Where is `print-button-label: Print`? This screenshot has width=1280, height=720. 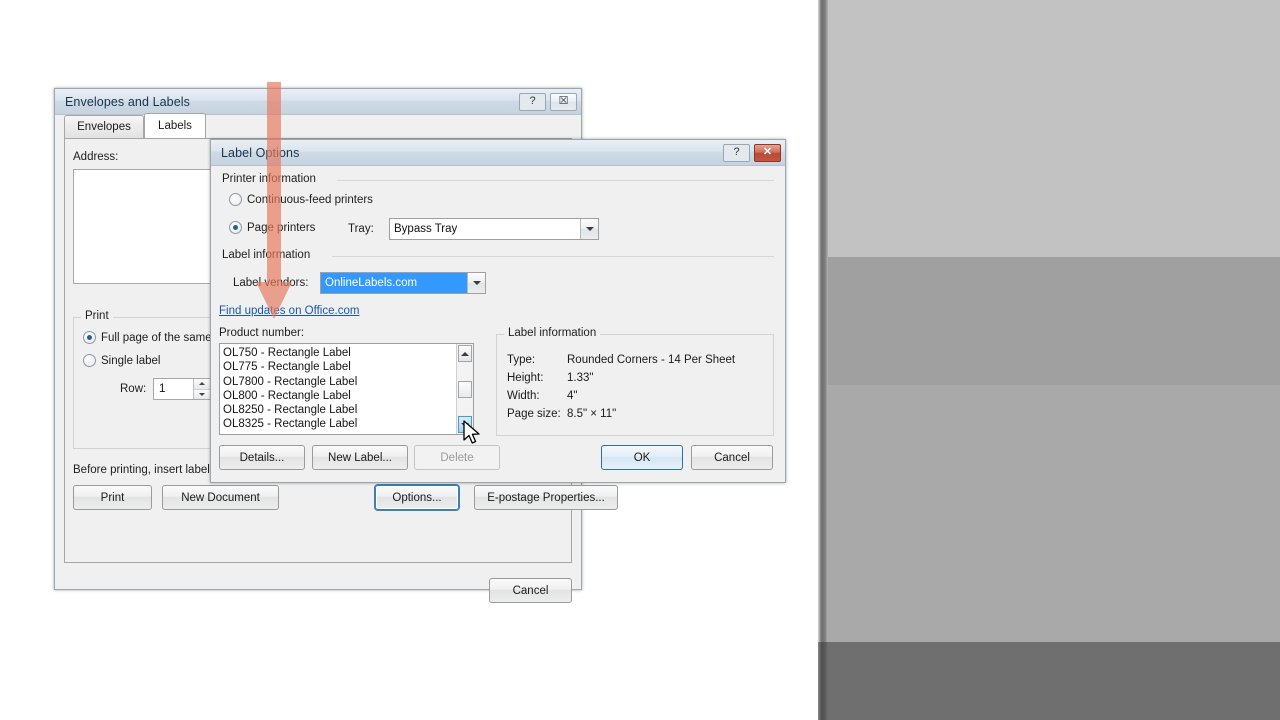 print-button-label: Print is located at coordinates (112, 497).